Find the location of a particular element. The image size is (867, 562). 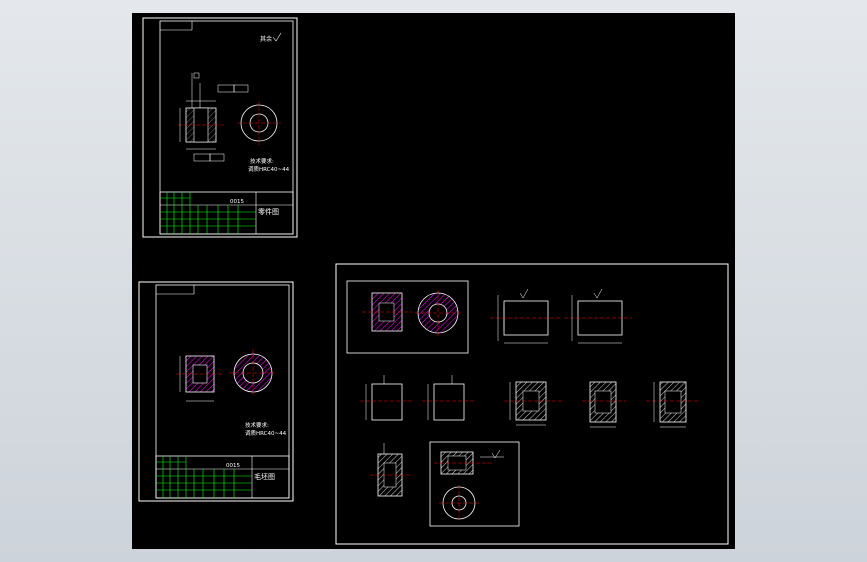

process-op6-sketch is located at coordinates (604, 404).